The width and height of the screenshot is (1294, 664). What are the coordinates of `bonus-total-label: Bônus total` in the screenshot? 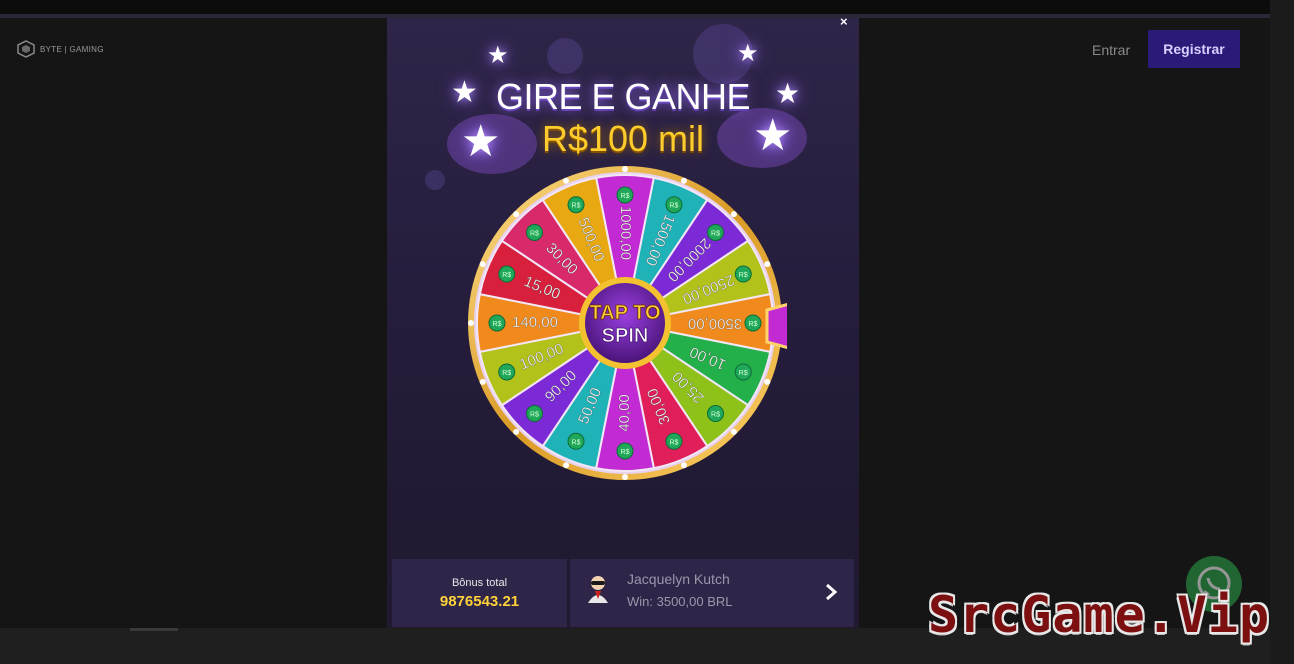 It's located at (479, 583).